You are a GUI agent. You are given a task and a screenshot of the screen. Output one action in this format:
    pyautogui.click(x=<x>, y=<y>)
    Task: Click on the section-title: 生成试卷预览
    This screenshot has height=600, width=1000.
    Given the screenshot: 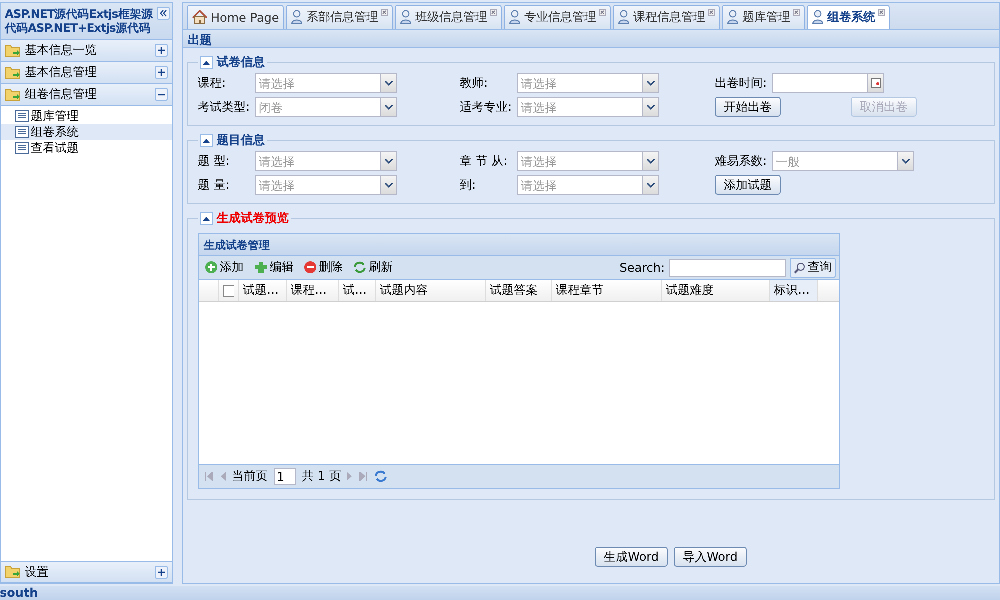 What is the action you would take?
    pyautogui.click(x=253, y=218)
    